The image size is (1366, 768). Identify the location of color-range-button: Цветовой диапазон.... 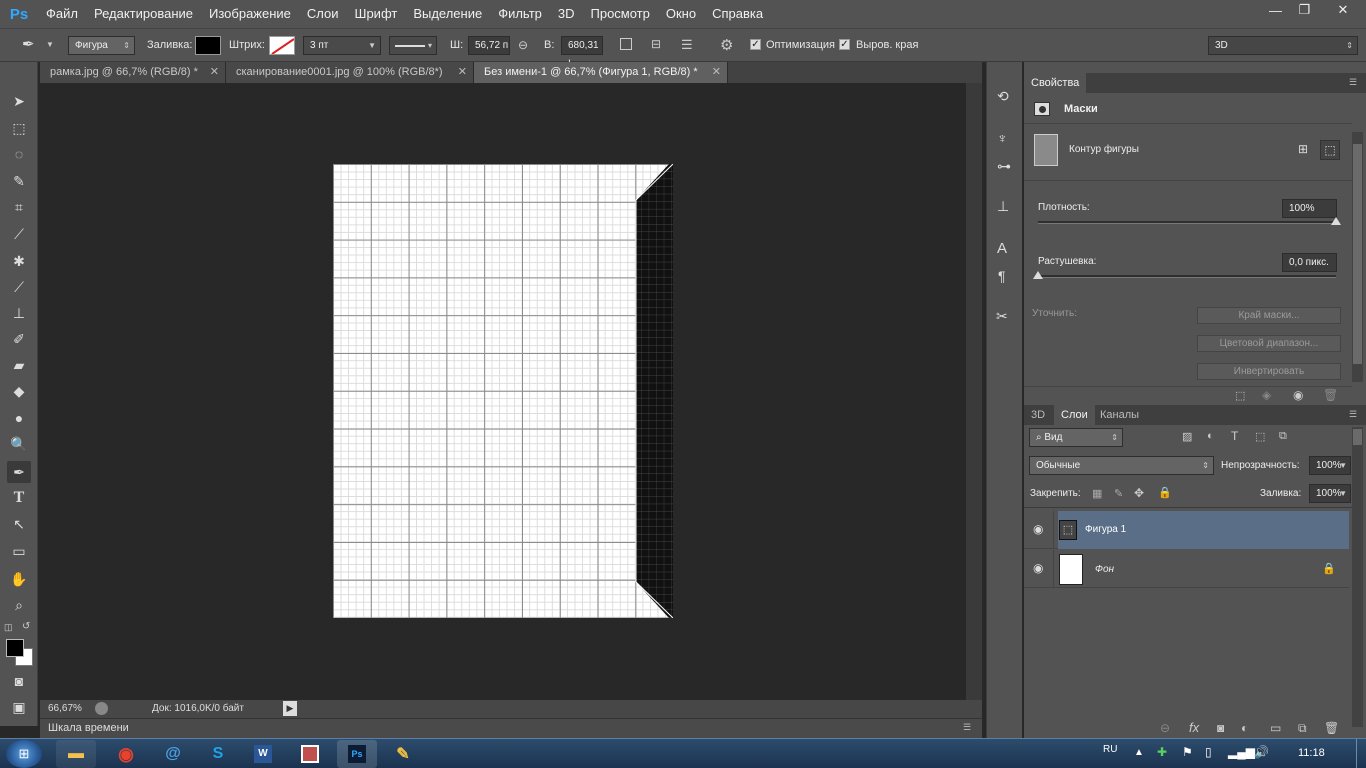
(1269, 343).